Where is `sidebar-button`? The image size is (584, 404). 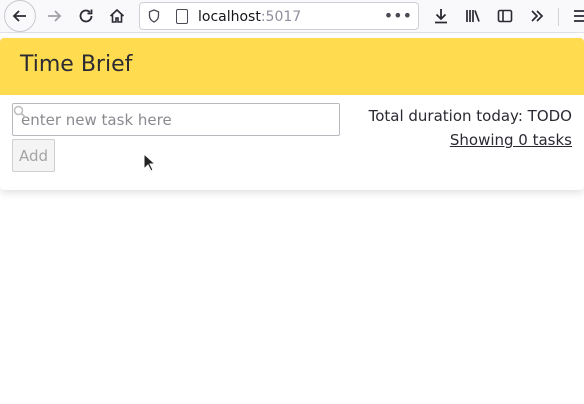 sidebar-button is located at coordinates (505, 16).